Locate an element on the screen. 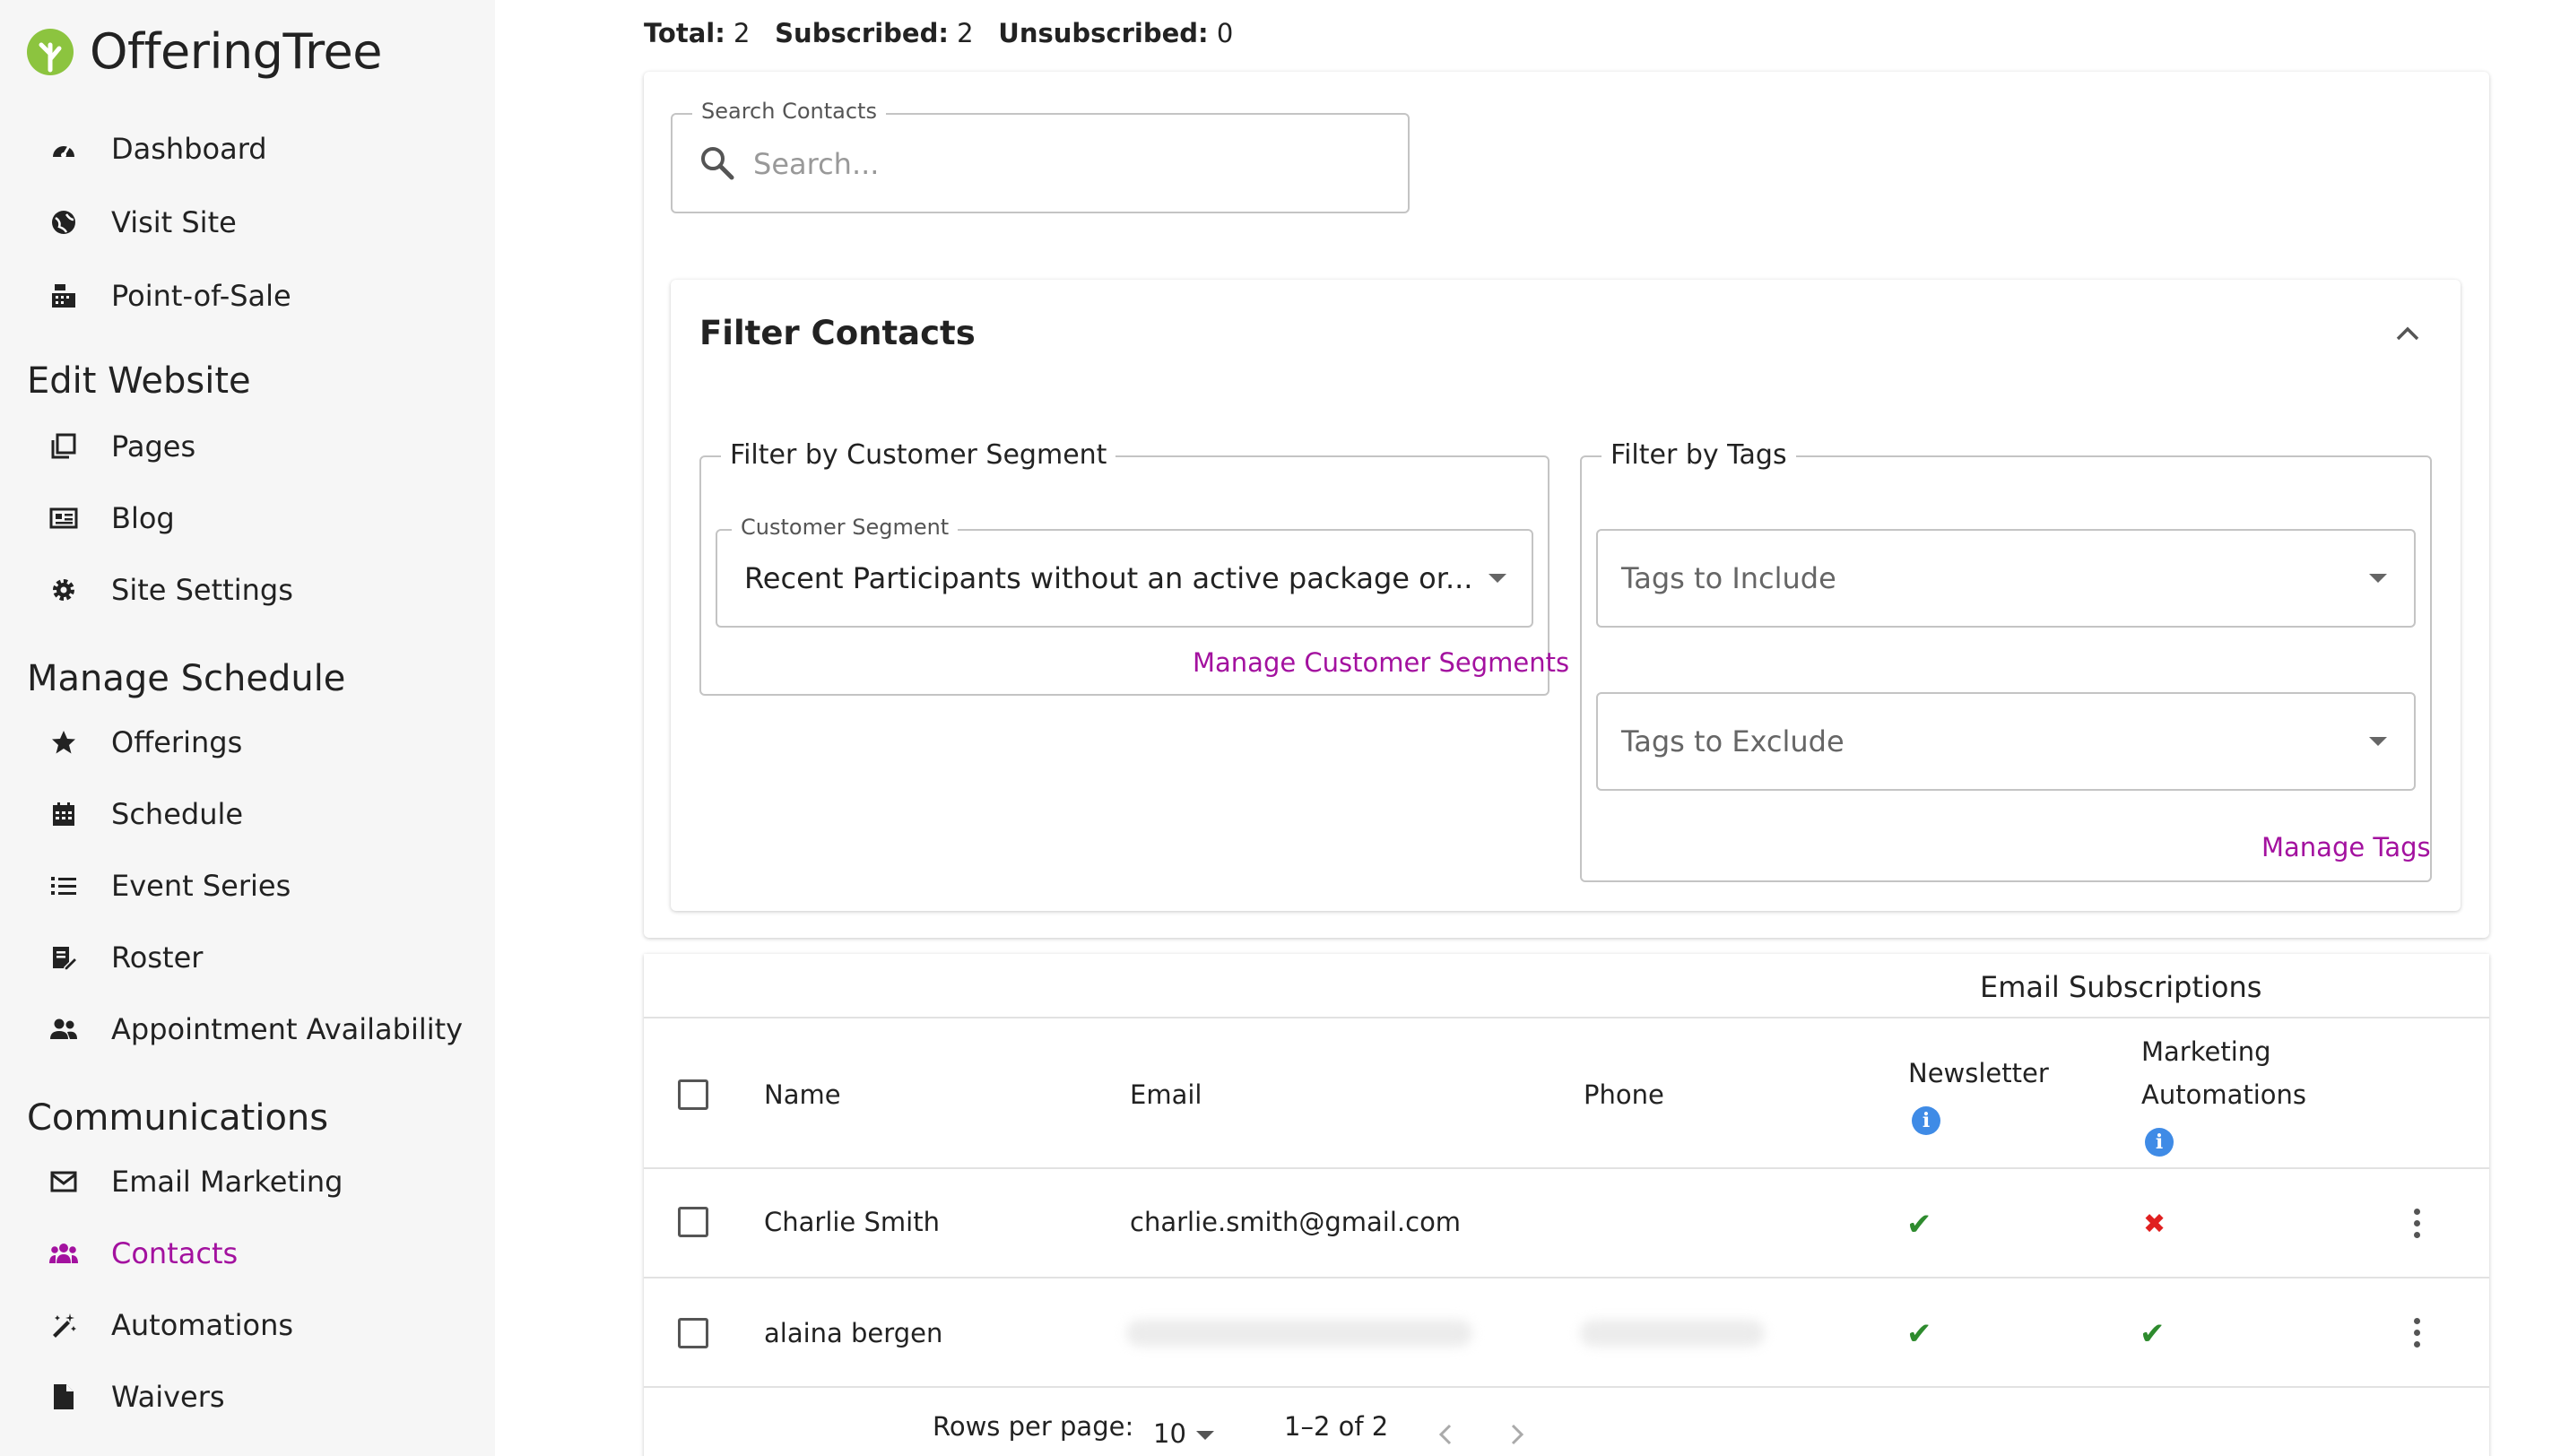 The width and height of the screenshot is (2552, 1456). section-communications: Communications is located at coordinates (178, 1118).